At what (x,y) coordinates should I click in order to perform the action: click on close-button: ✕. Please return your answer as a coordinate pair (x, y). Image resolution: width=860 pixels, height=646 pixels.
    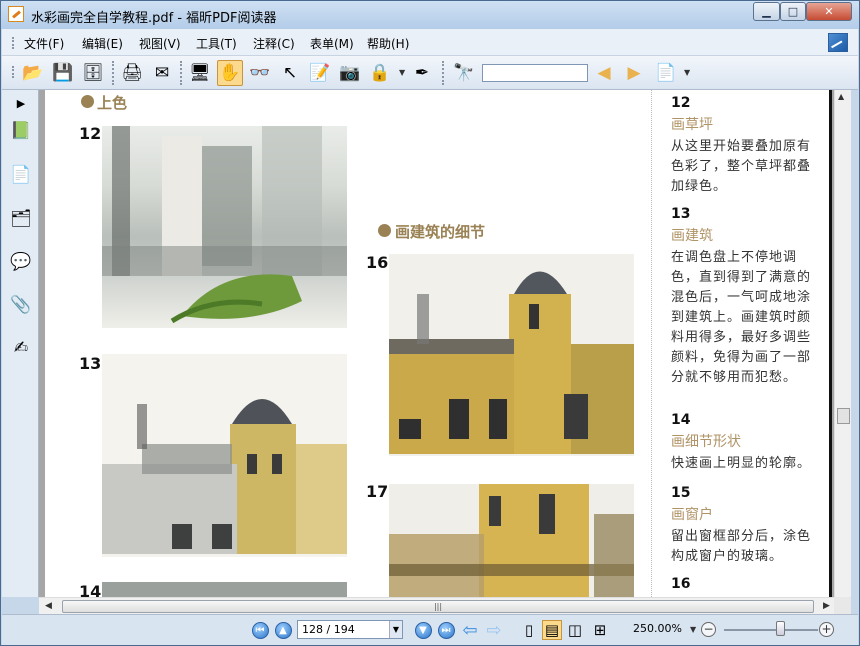
    Looking at the image, I should click on (829, 11).